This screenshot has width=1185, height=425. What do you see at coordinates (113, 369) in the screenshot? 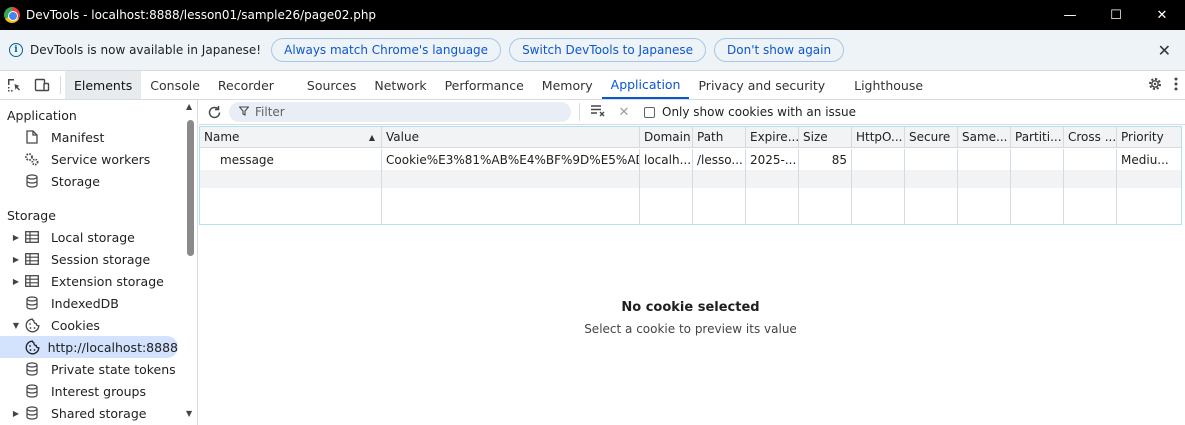
I see `sidebar-item-label: Private state tokens` at bounding box center [113, 369].